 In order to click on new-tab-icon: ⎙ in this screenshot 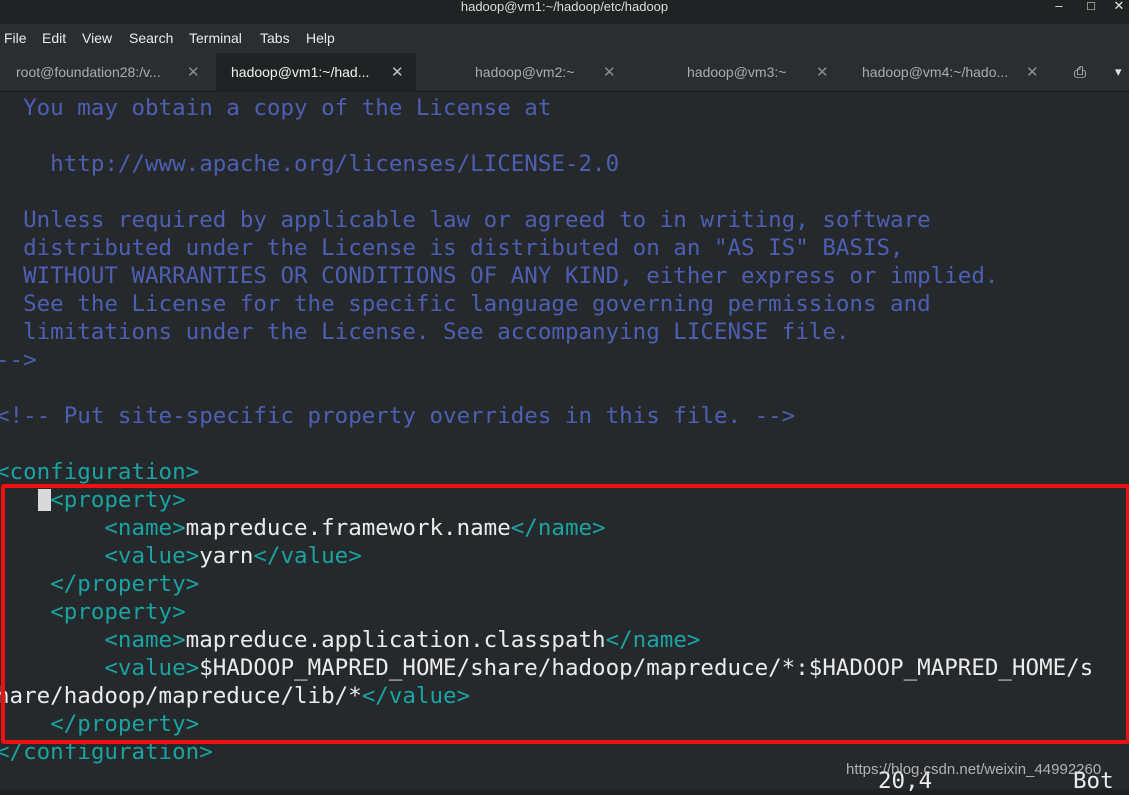, I will do `click(1080, 72)`.